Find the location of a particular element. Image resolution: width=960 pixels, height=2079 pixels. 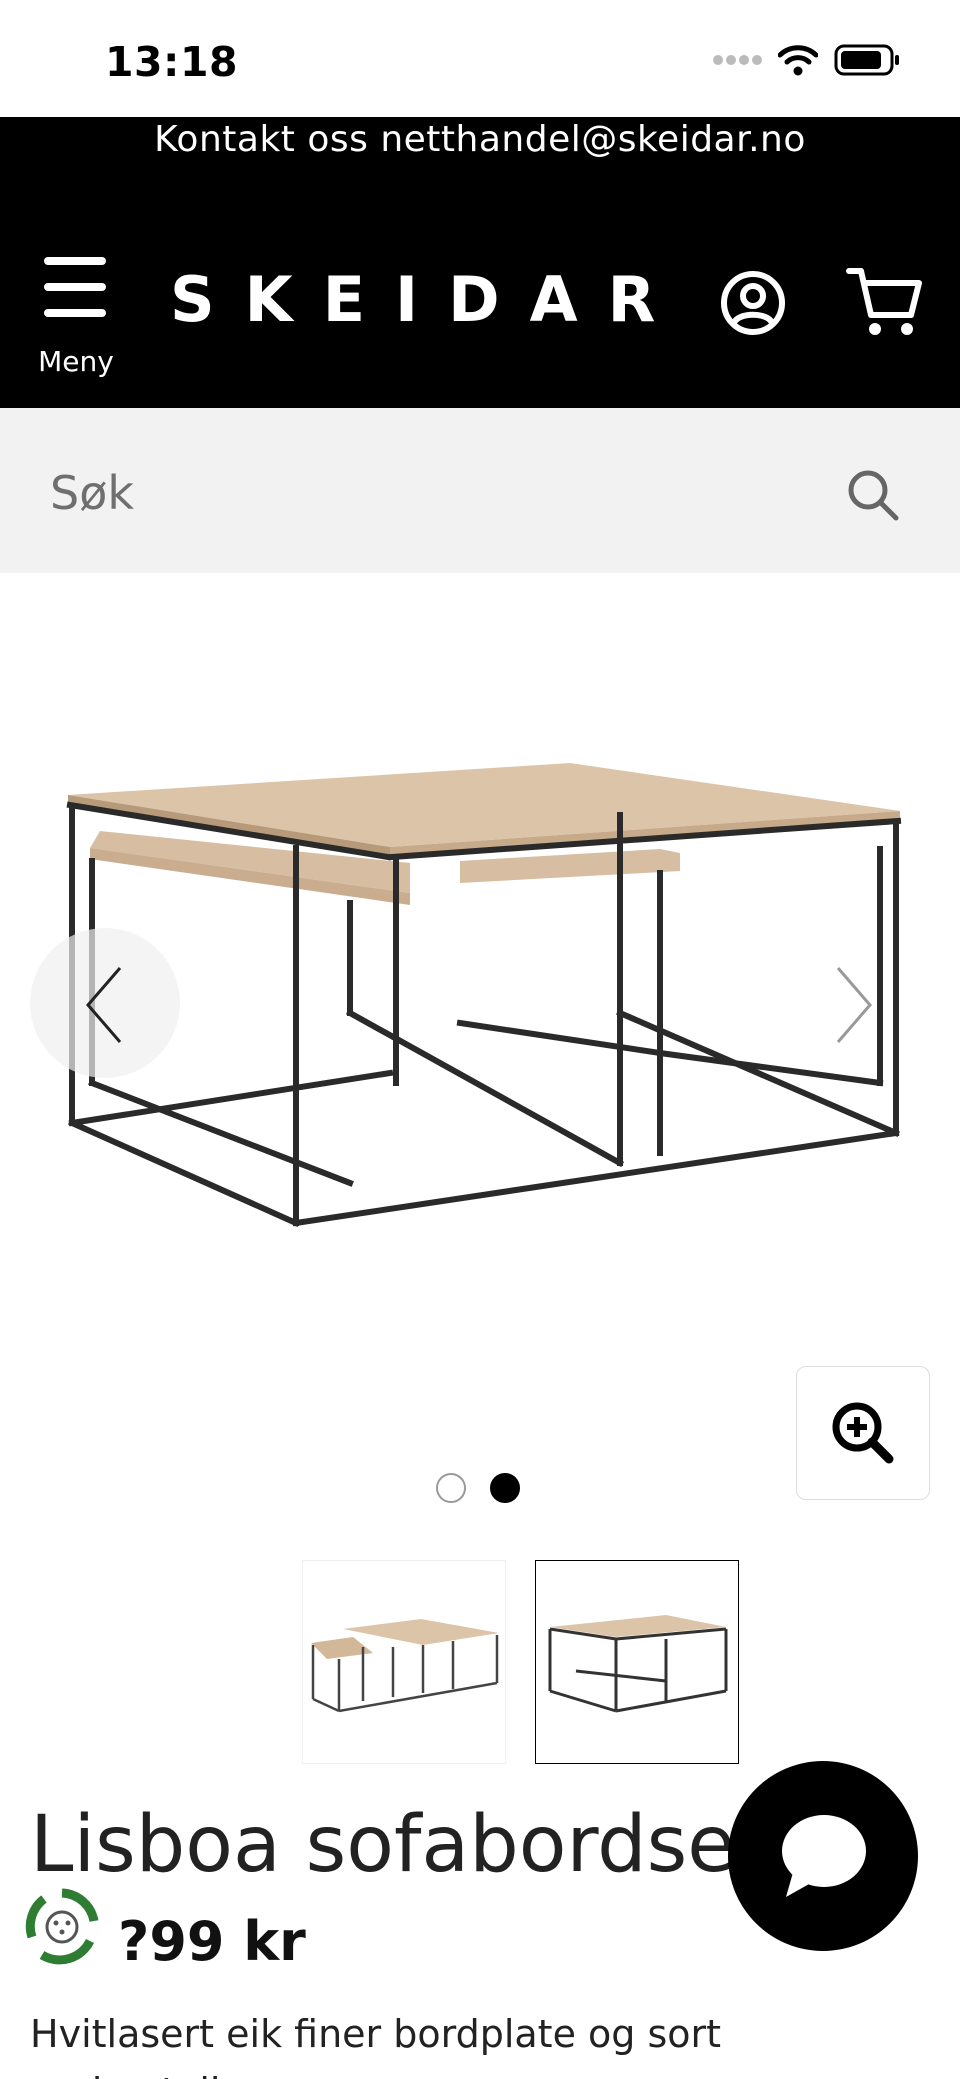

chat-button is located at coordinates (823, 1856).